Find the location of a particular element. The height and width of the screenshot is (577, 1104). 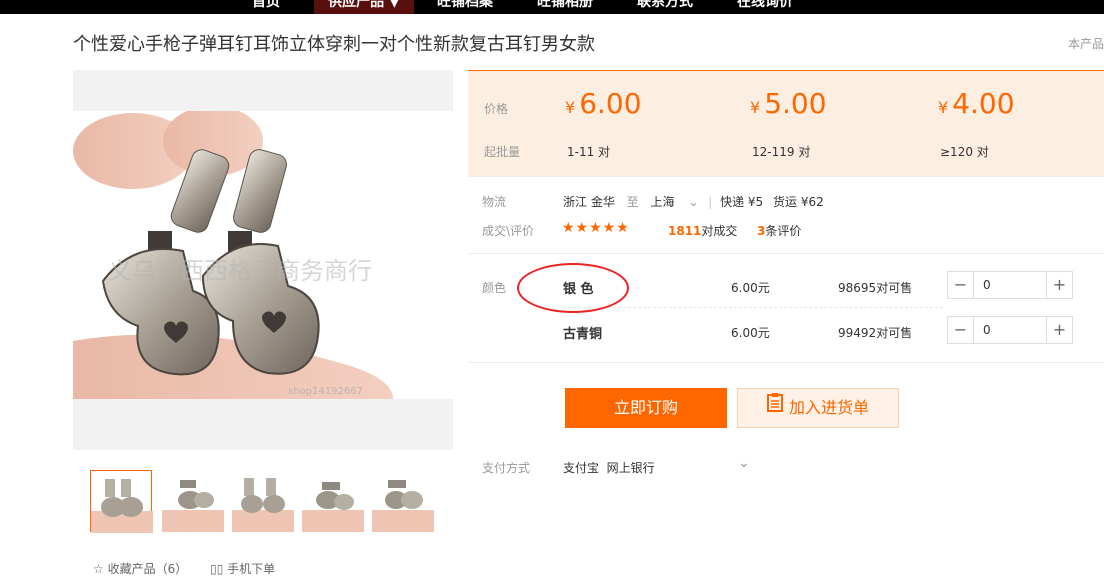

nav-item-inquiry: 在线询价 is located at coordinates (765, 7).